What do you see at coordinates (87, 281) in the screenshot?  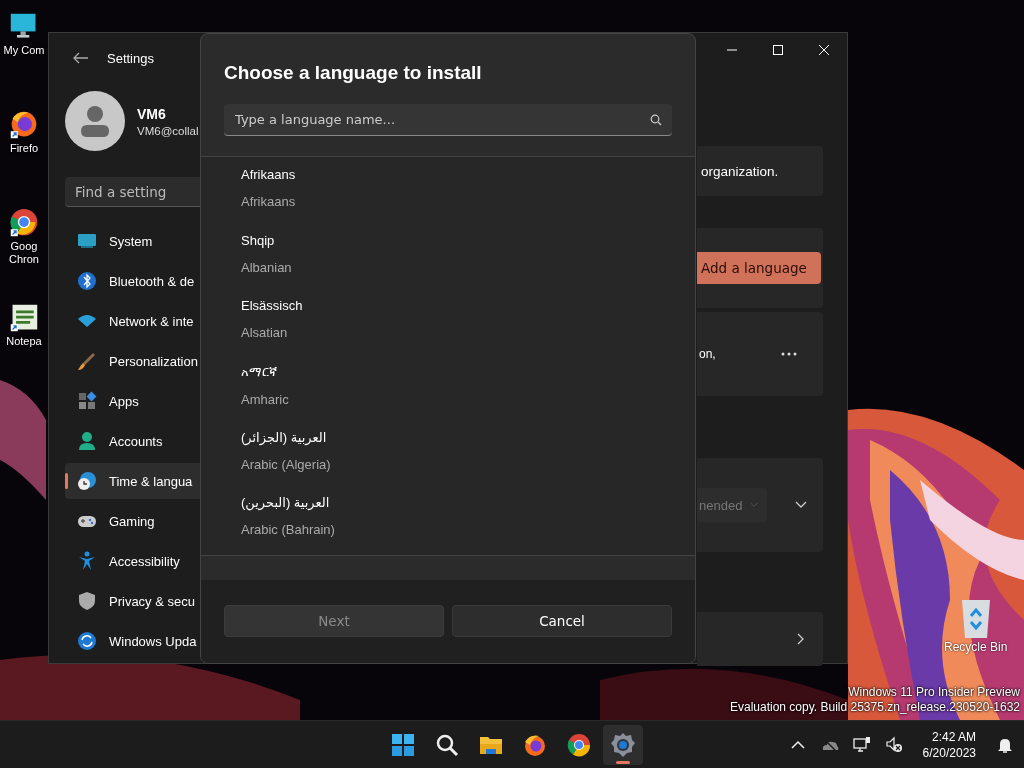 I see `bluetooth-icon` at bounding box center [87, 281].